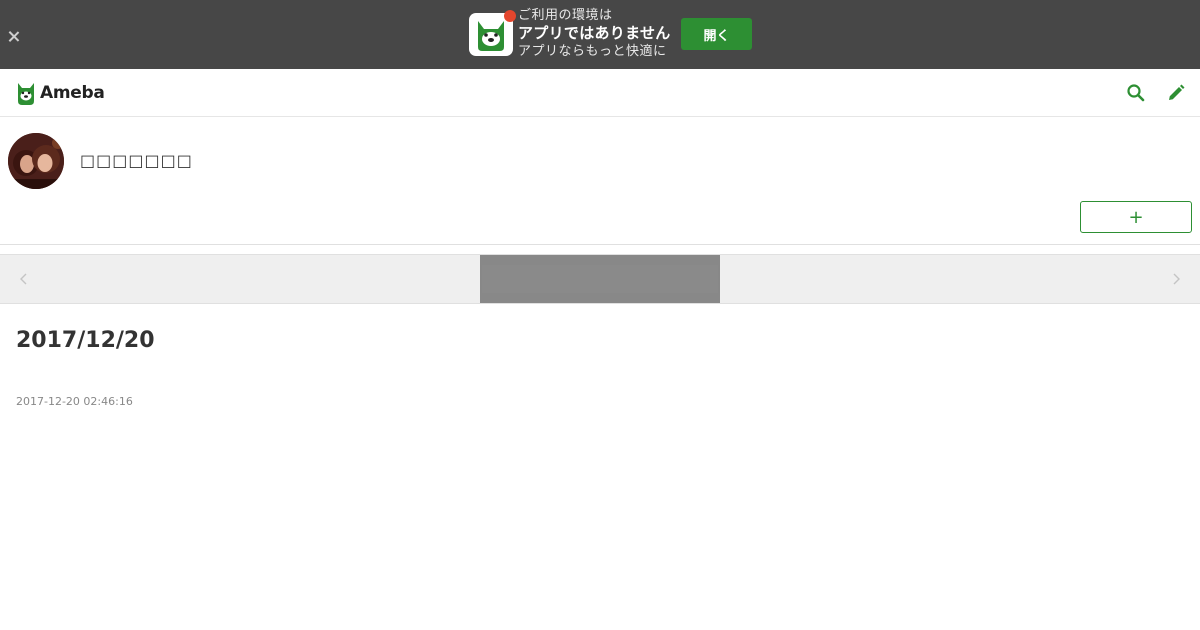 The height and width of the screenshot is (630, 1200). Describe the element at coordinates (565, 15) in the screenshot. I see `banner-line-1: ご利用の環境は` at that location.